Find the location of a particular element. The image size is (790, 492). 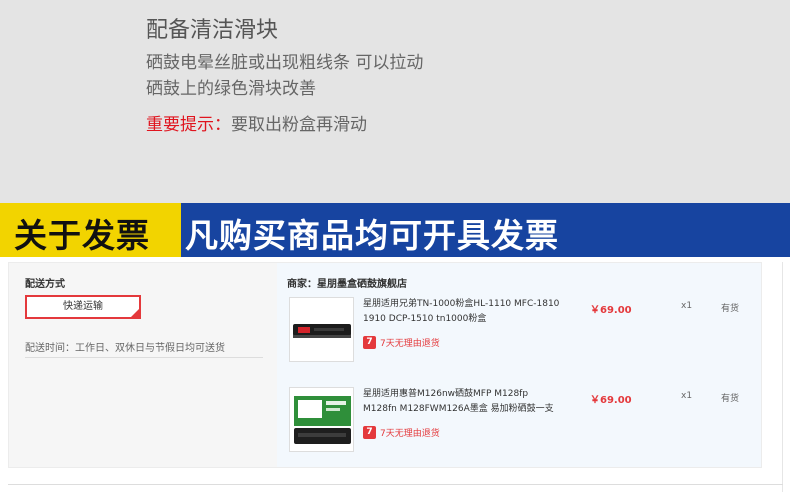

promo-tip: 重要提示：要取出粉盒再滑动 is located at coordinates (256, 122).